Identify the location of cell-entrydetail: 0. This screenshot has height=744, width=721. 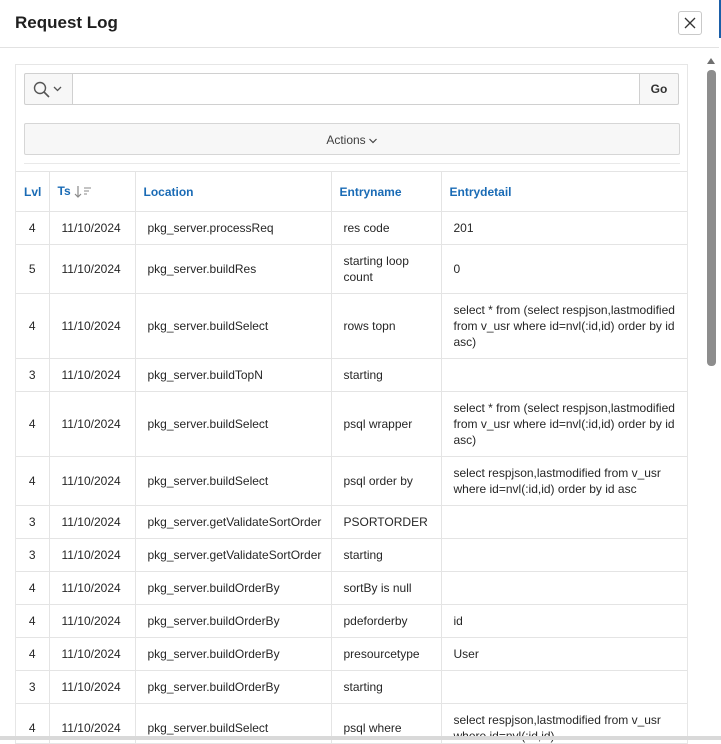
(564, 269).